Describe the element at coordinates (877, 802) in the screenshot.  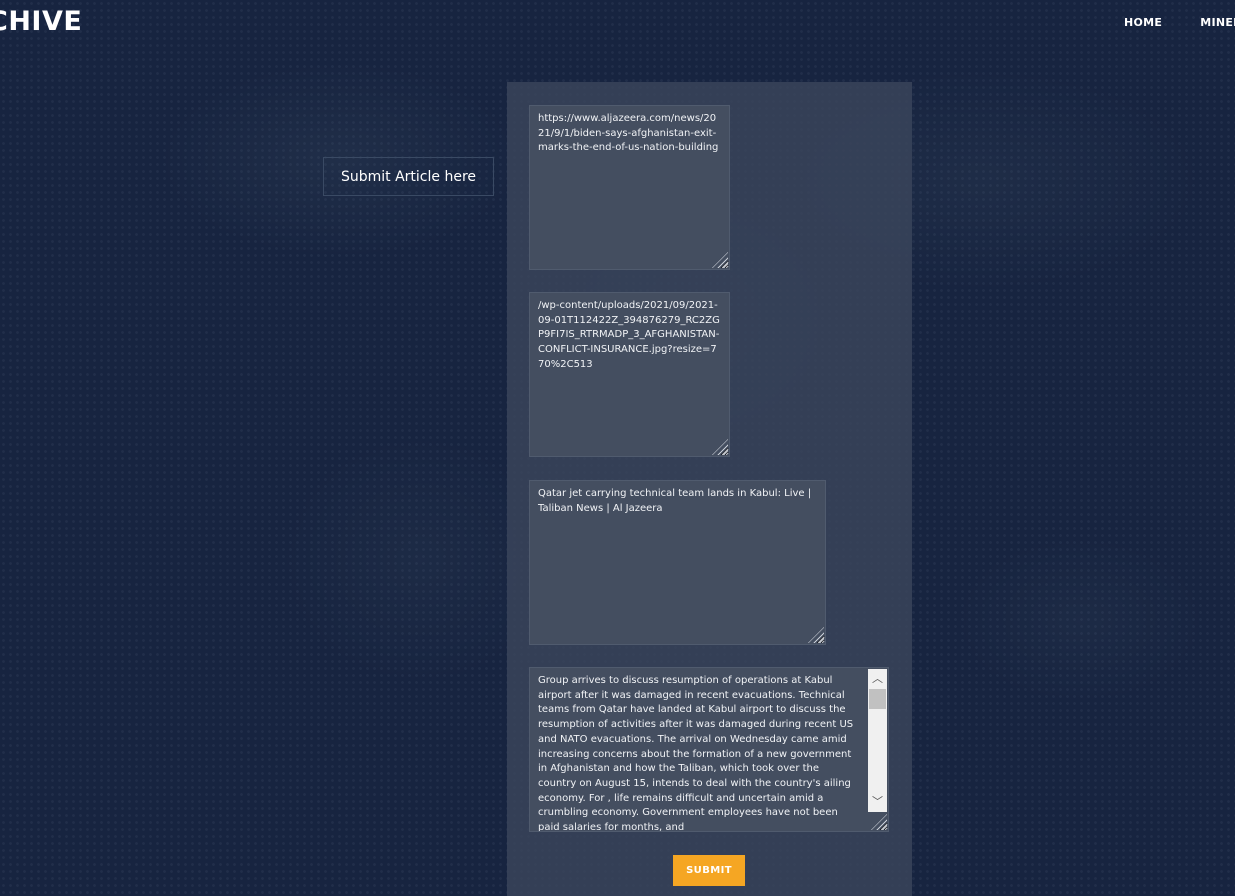
I see `scroll-down-icon: ﹀` at that location.